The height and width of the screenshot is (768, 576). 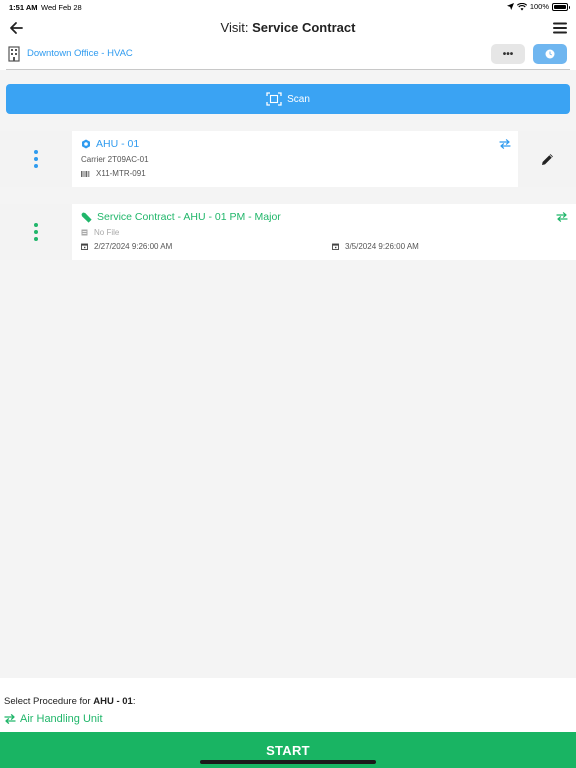 I want to click on edit-equipment-button, so click(x=547, y=159).